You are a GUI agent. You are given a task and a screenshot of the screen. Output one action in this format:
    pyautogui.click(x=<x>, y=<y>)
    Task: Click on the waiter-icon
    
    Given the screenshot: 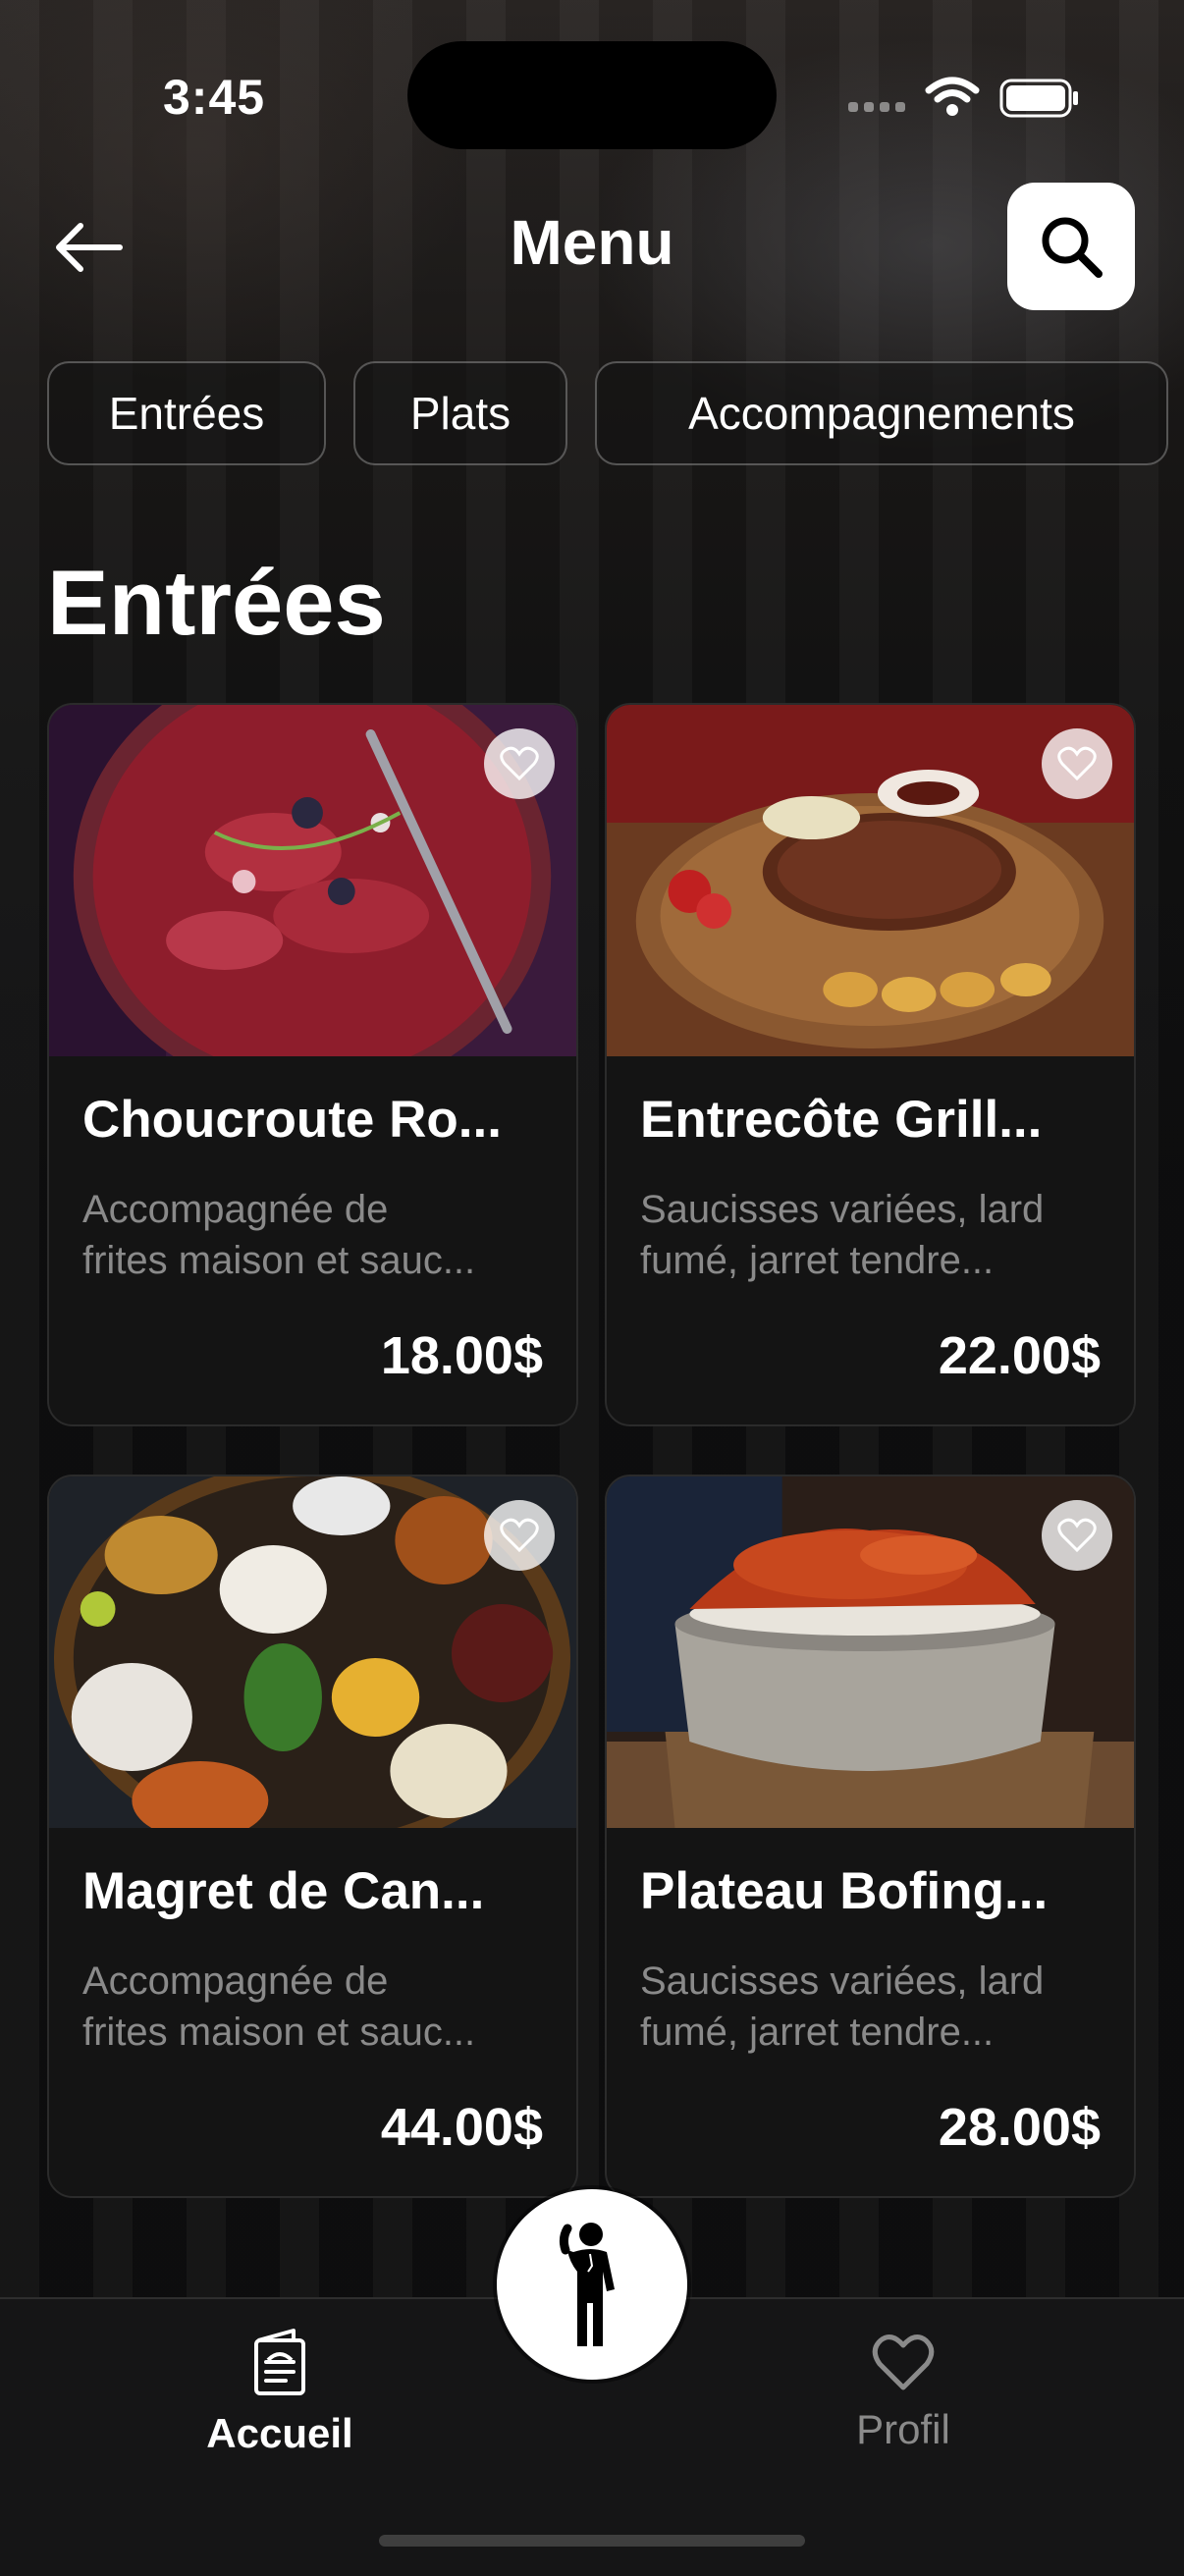 What is the action you would take?
    pyautogui.click(x=587, y=2284)
    